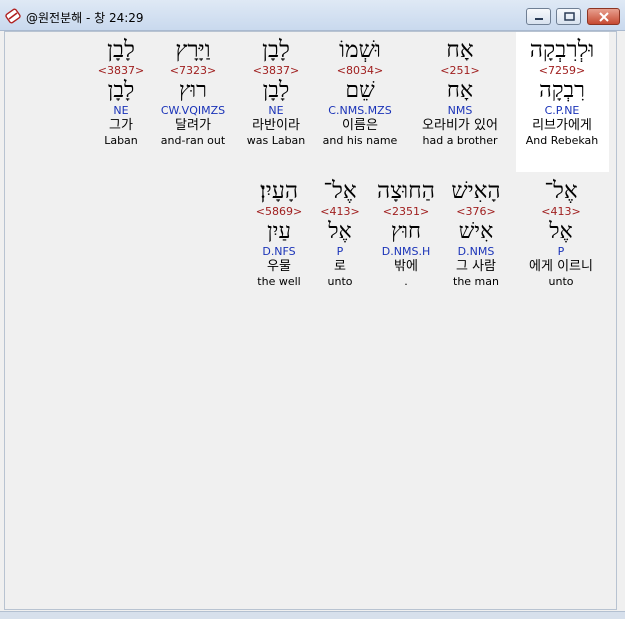 The width and height of the screenshot is (625, 619). Describe the element at coordinates (279, 191) in the screenshot. I see `hebrew-word: הָעָיִן׃` at that location.